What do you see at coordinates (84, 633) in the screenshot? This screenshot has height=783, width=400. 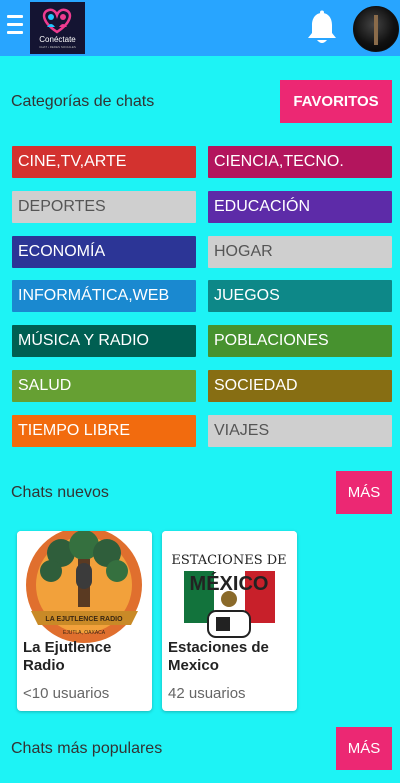 I see `art-caption-text: EJUTLA, OAXACA` at bounding box center [84, 633].